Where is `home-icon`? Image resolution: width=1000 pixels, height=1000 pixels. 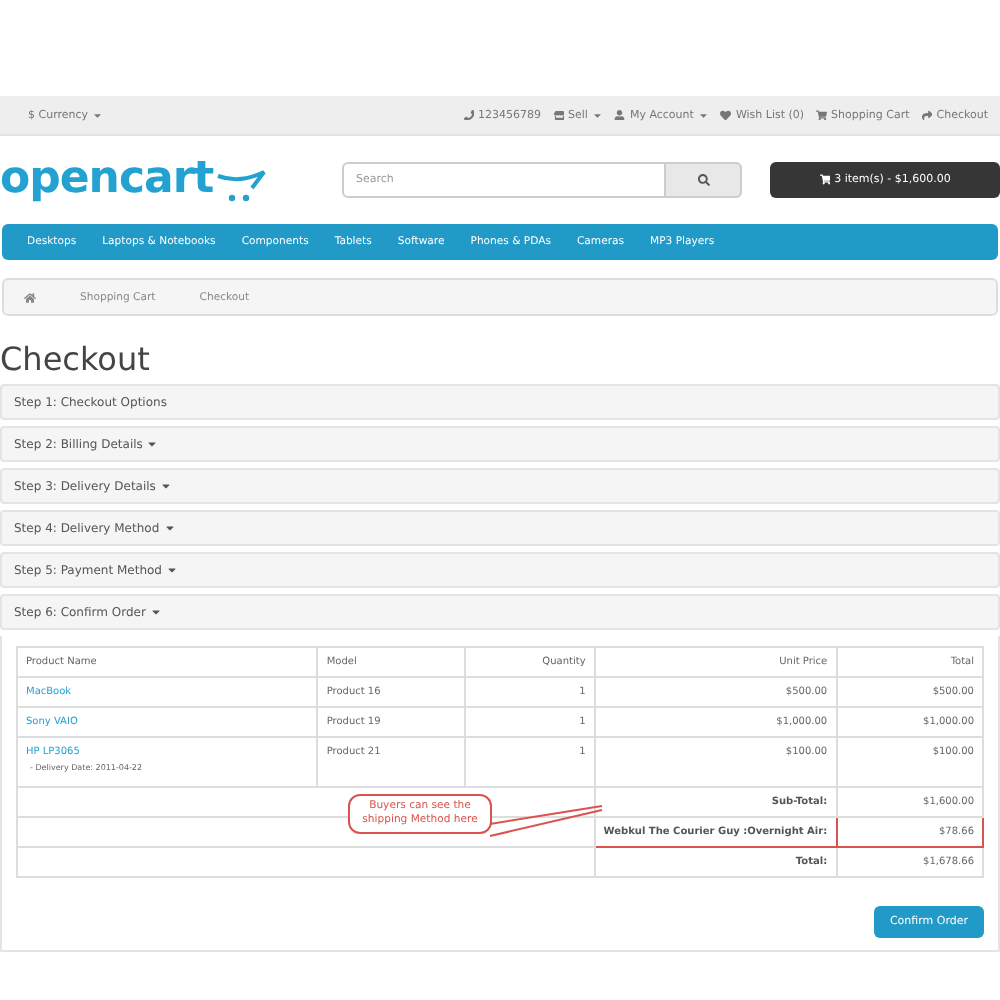 home-icon is located at coordinates (30, 297).